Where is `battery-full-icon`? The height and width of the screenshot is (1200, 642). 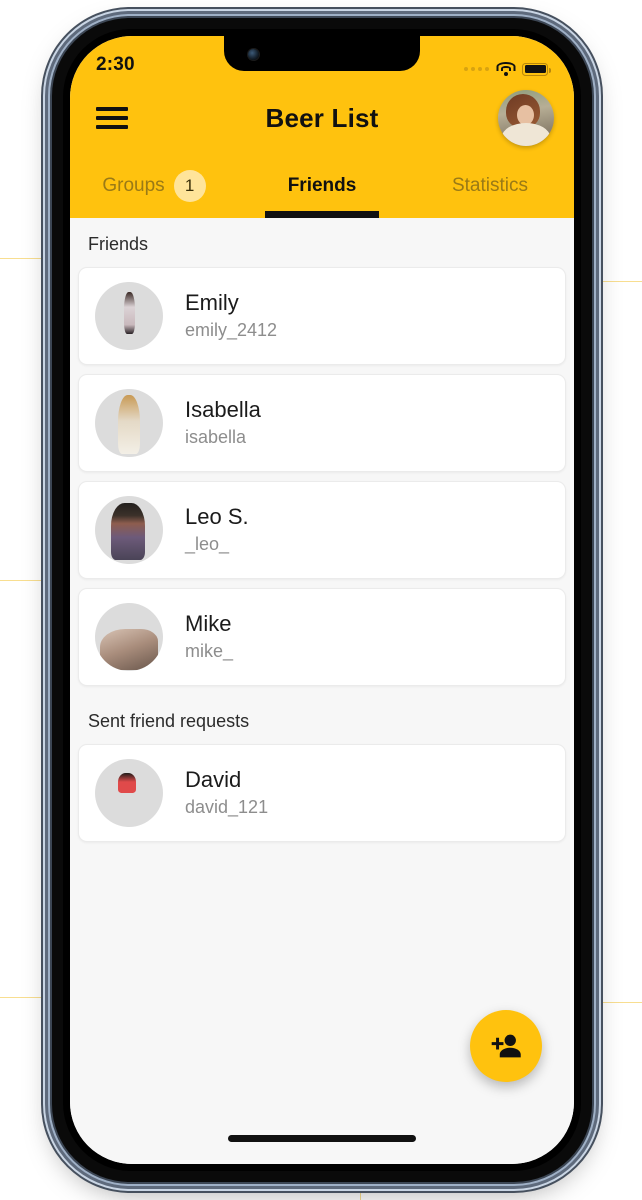 battery-full-icon is located at coordinates (536, 69).